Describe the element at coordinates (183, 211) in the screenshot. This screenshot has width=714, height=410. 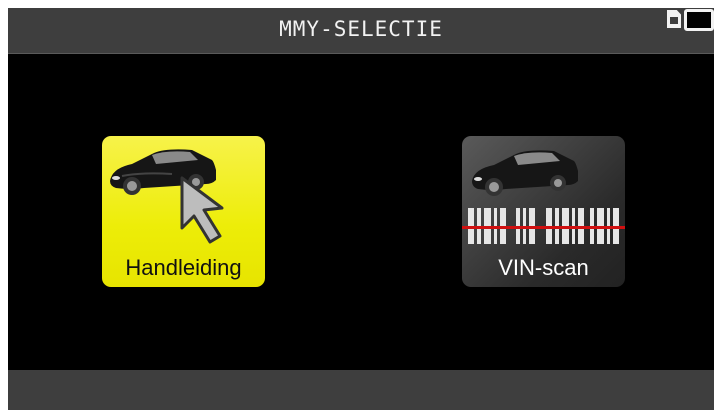
I see `manual-selection-button: Handleiding` at that location.